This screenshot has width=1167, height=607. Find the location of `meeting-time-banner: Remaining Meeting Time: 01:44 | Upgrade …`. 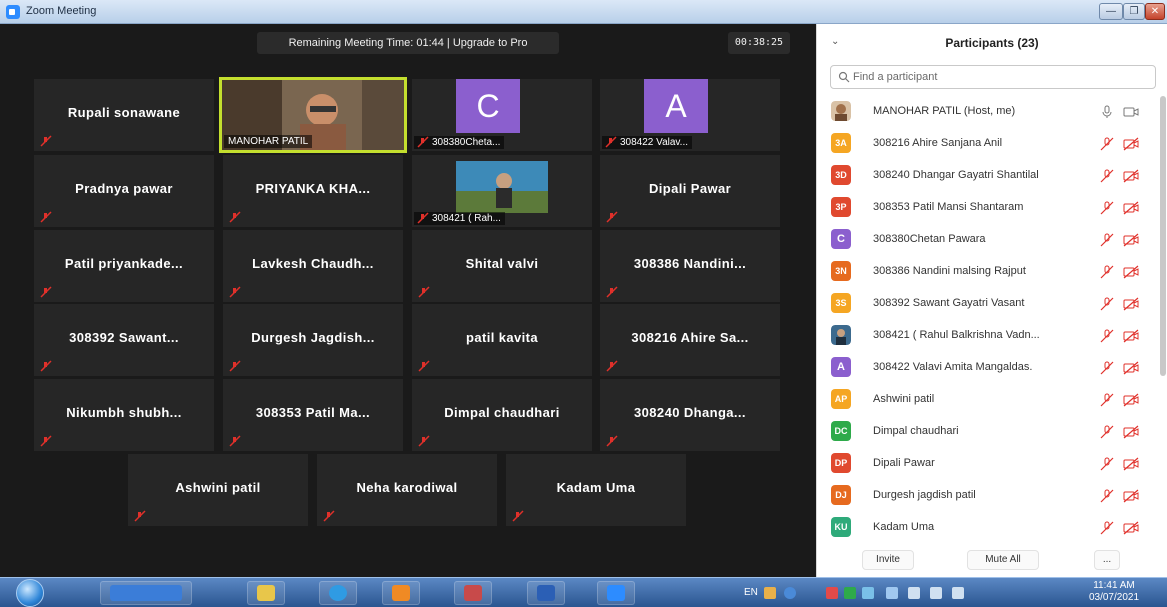

meeting-time-banner: Remaining Meeting Time: 01:44 | Upgrade … is located at coordinates (408, 43).